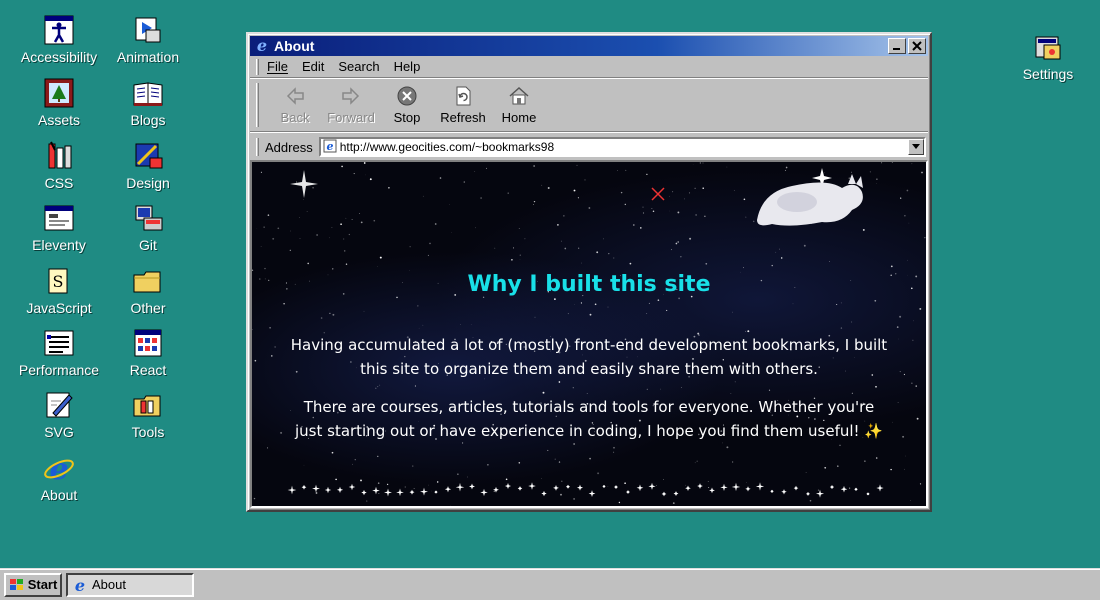  I want to click on desktop-icon-label: JavaScript, so click(59, 308).